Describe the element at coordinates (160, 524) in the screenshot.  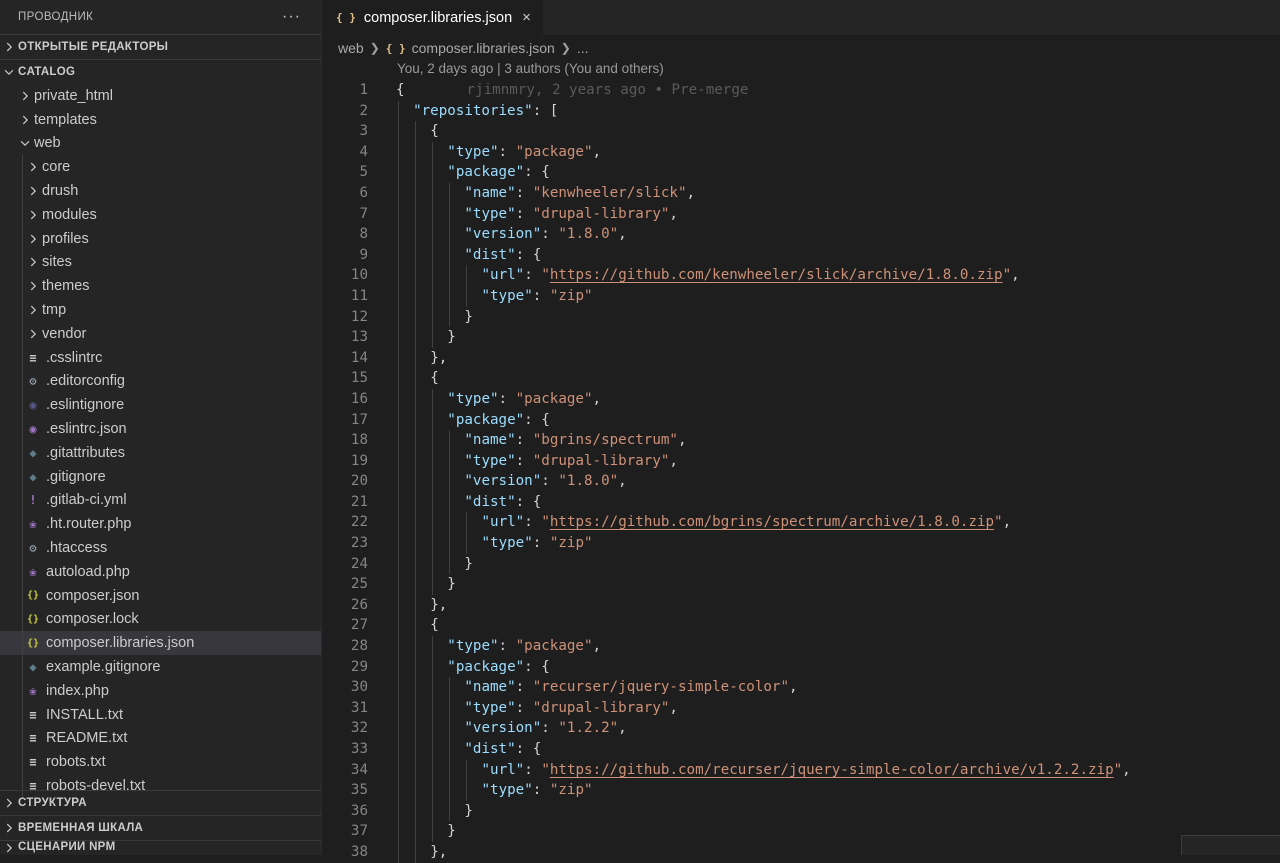
I see `tree-file: ❀ .ht.router.php` at that location.